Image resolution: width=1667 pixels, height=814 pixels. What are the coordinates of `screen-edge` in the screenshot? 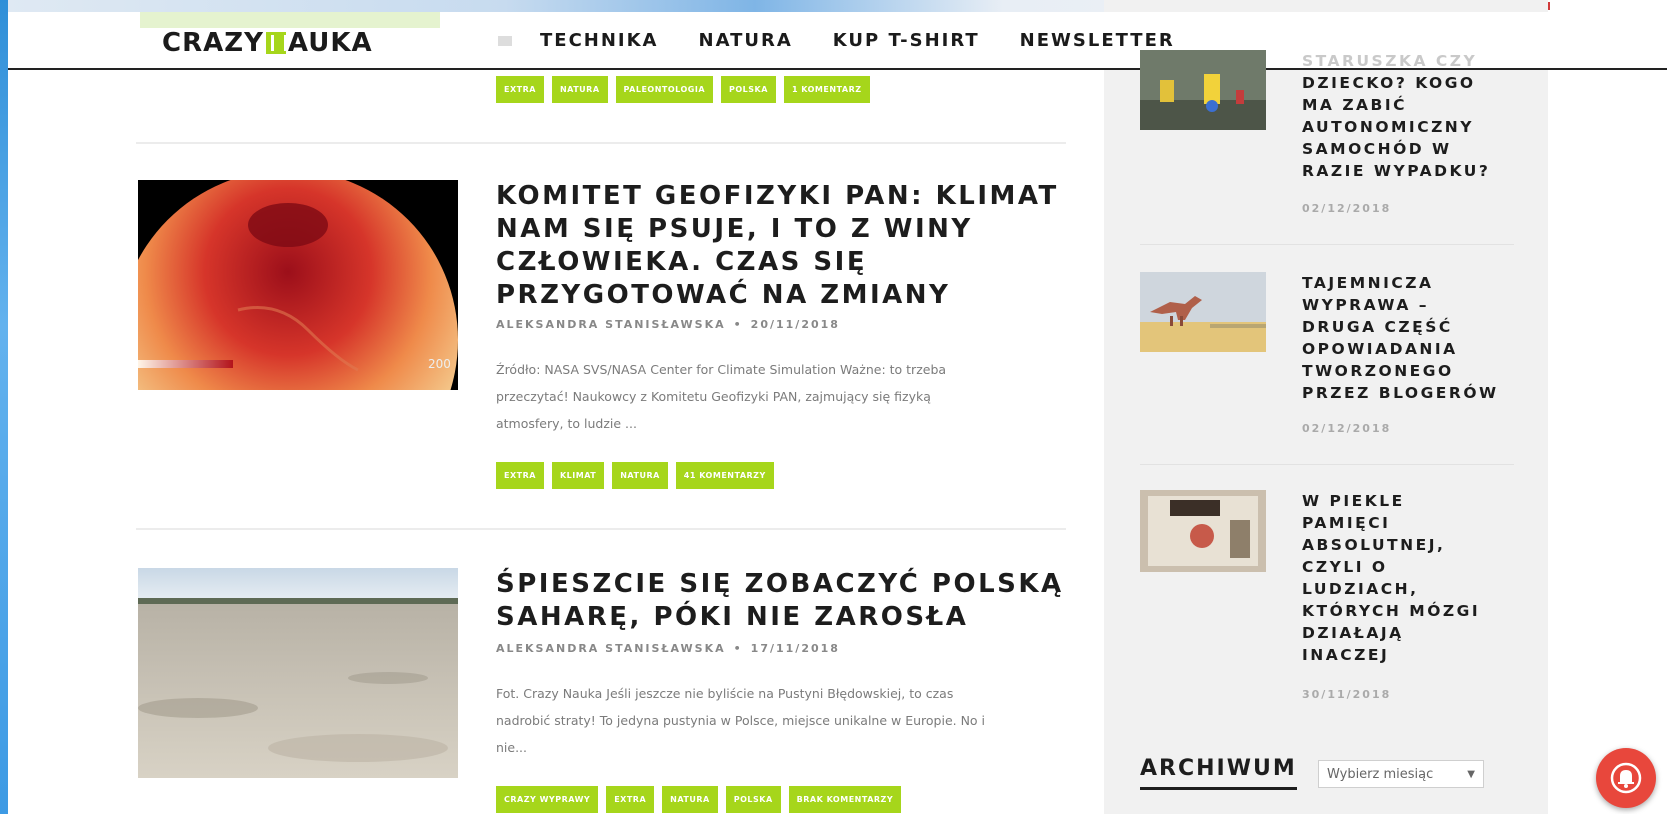 It's located at (4, 407).